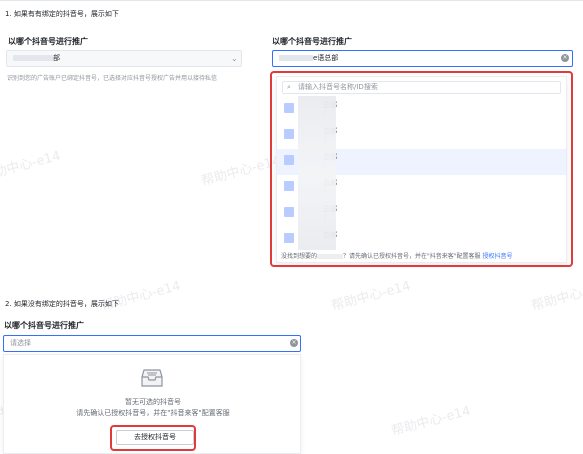 The image size is (583, 454). What do you see at coordinates (153, 413) in the screenshot?
I see `empty-state-desc: 请先确认已授权抖音号，并在"抖音来客"配置客服` at bounding box center [153, 413].